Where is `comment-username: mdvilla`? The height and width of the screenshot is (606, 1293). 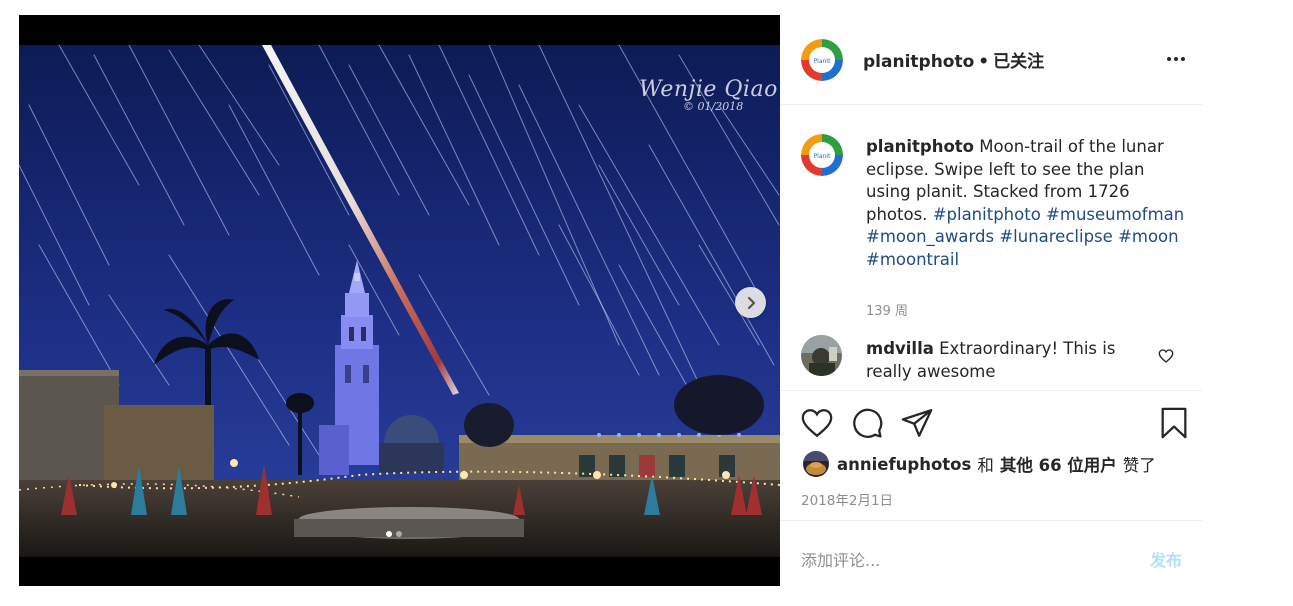
comment-username: mdvilla is located at coordinates (900, 348).